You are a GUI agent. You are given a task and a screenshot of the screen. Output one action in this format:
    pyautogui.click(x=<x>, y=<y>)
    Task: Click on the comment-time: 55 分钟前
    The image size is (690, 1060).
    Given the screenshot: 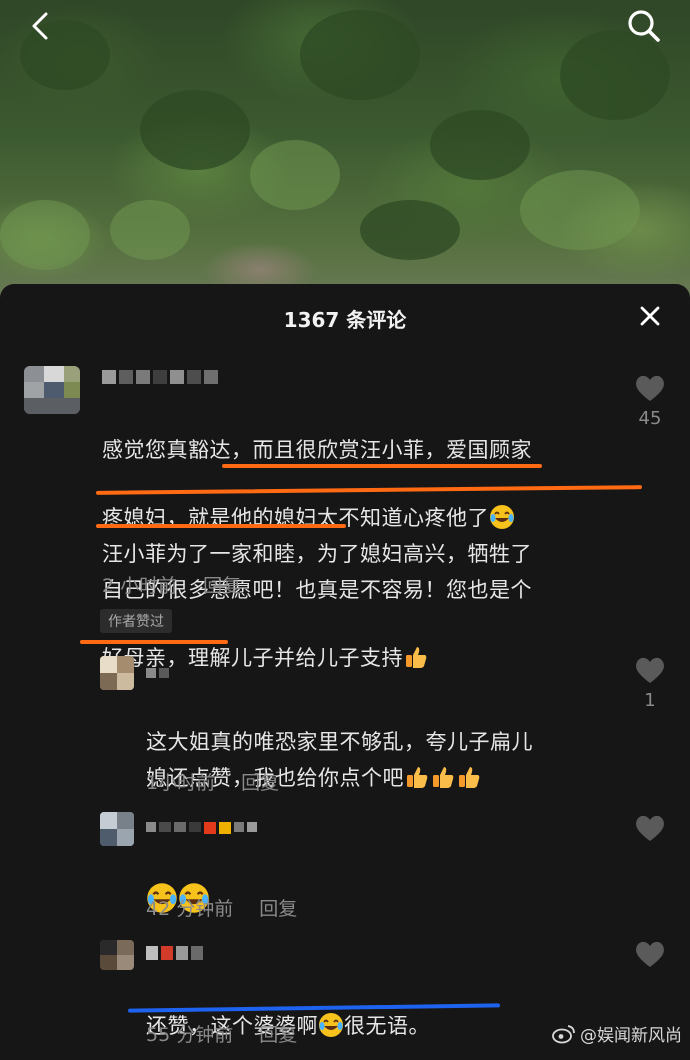 What is the action you would take?
    pyautogui.click(x=190, y=1035)
    